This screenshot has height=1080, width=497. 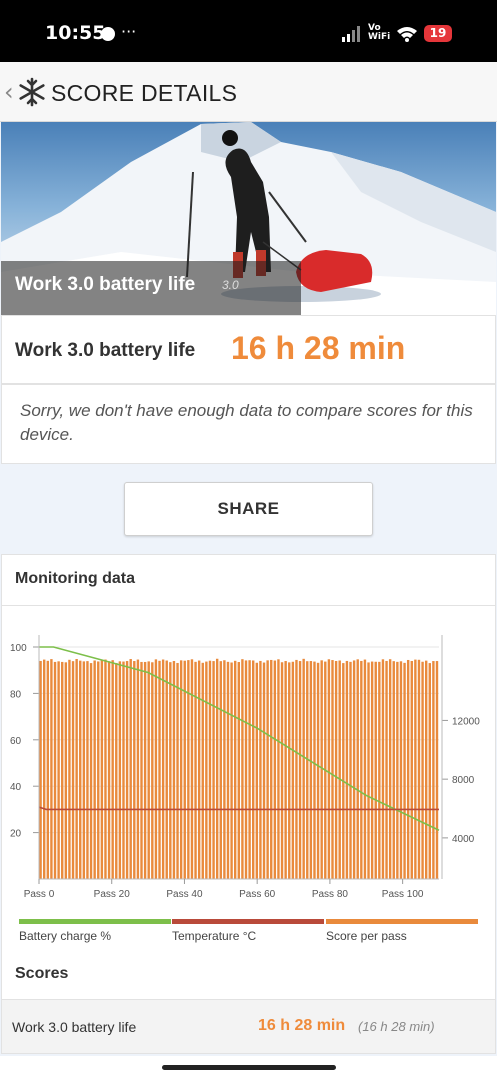 I want to click on back-chevron-icon: ‹, so click(x=9, y=92).